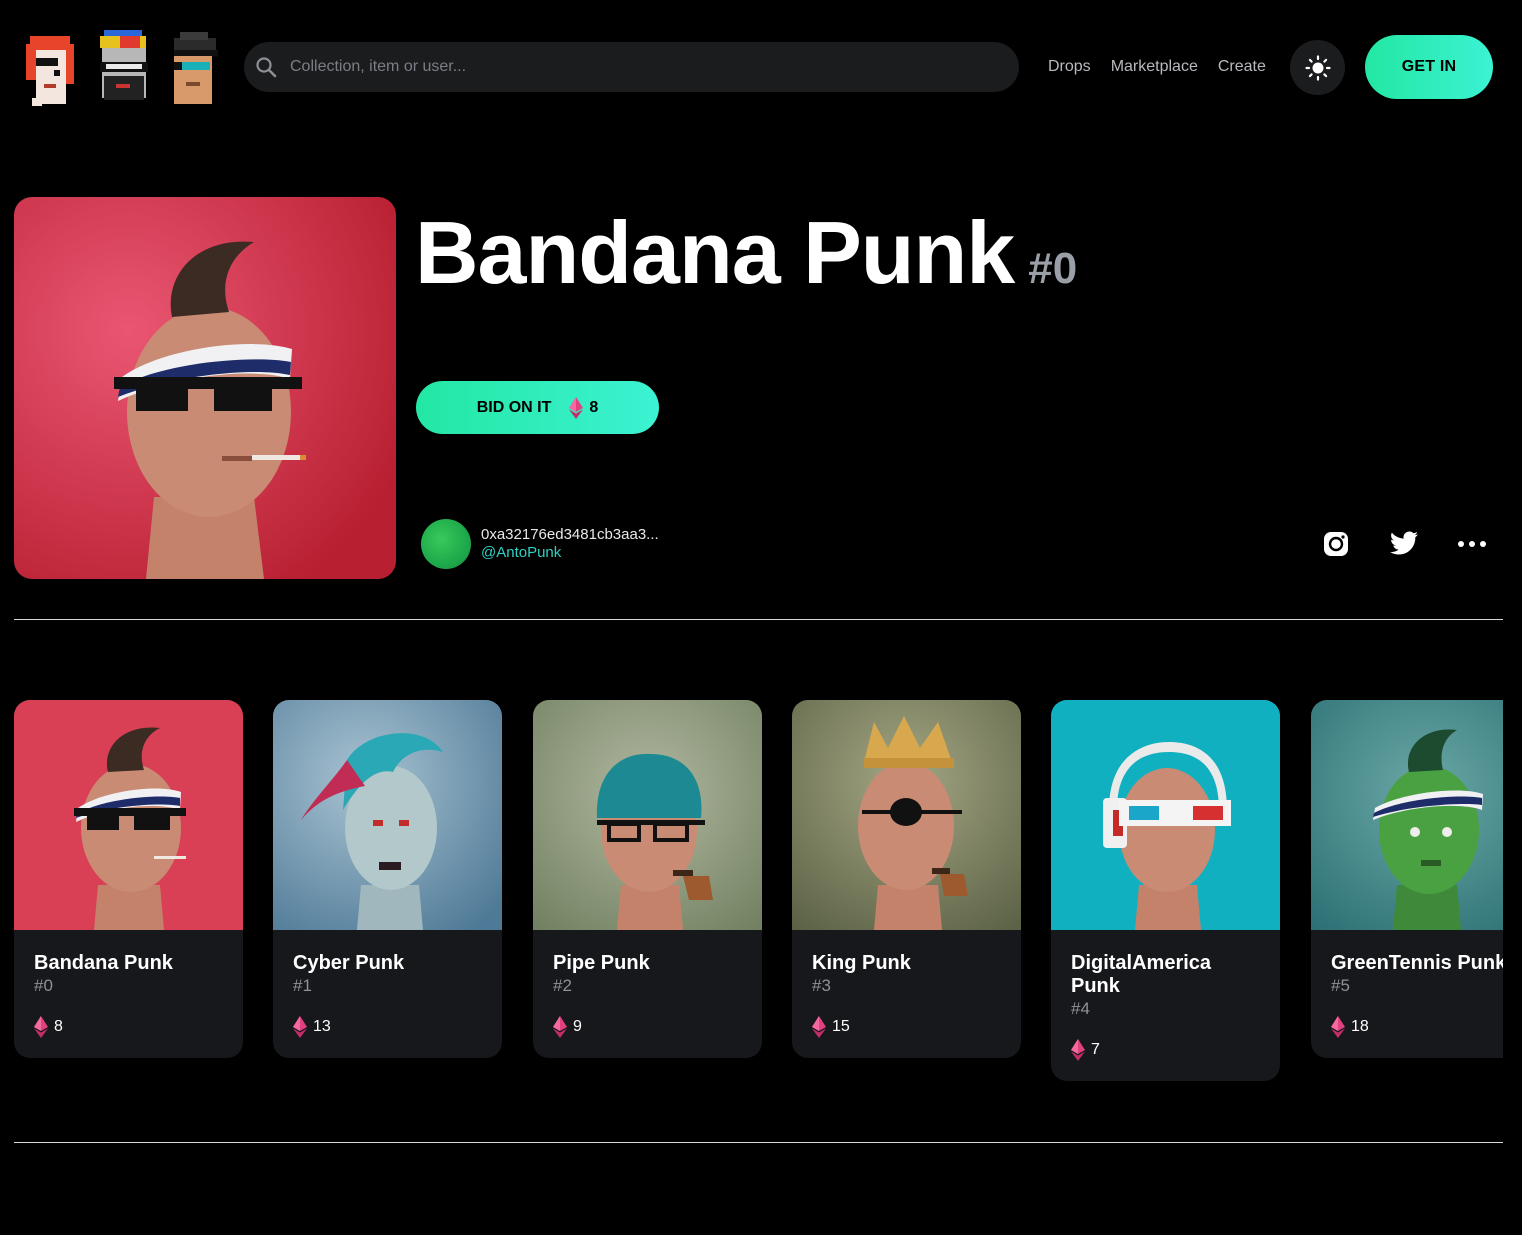 The width and height of the screenshot is (1522, 1235). I want to click on card-price: 9, so click(647, 1027).